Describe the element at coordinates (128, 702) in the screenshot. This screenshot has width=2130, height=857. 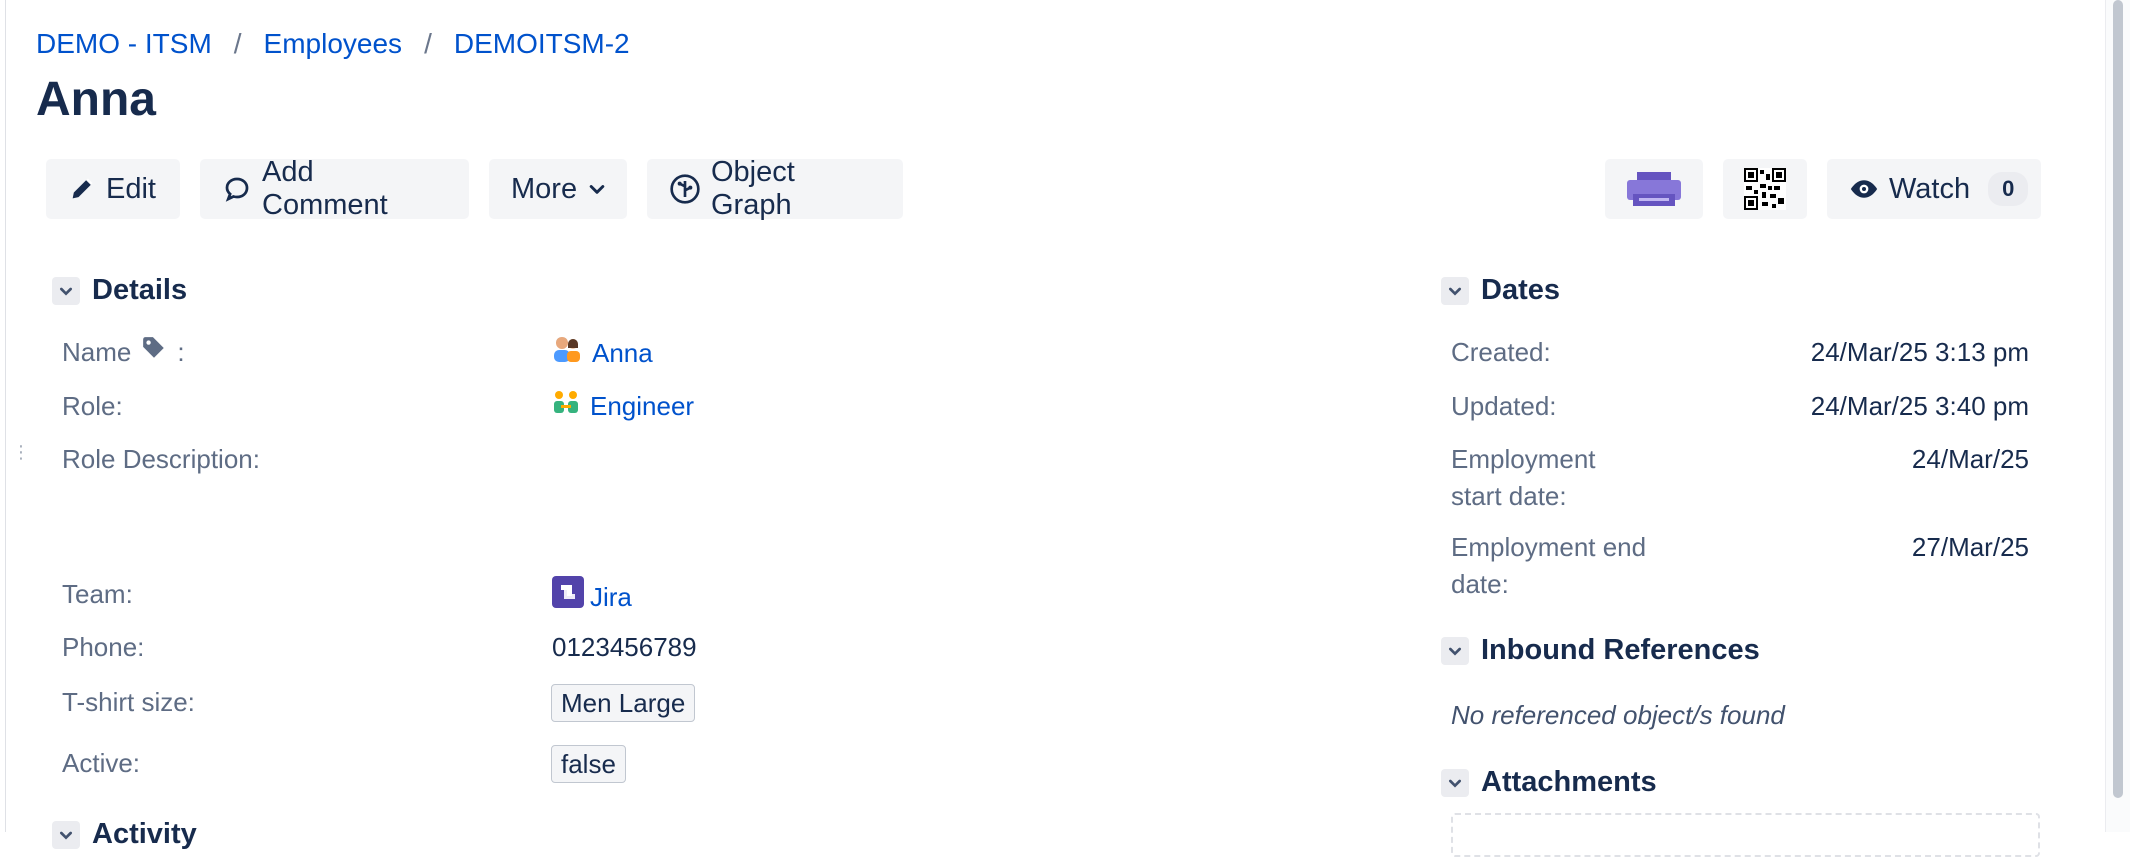
I see `tshirt-size-label: T-shirt size:` at that location.